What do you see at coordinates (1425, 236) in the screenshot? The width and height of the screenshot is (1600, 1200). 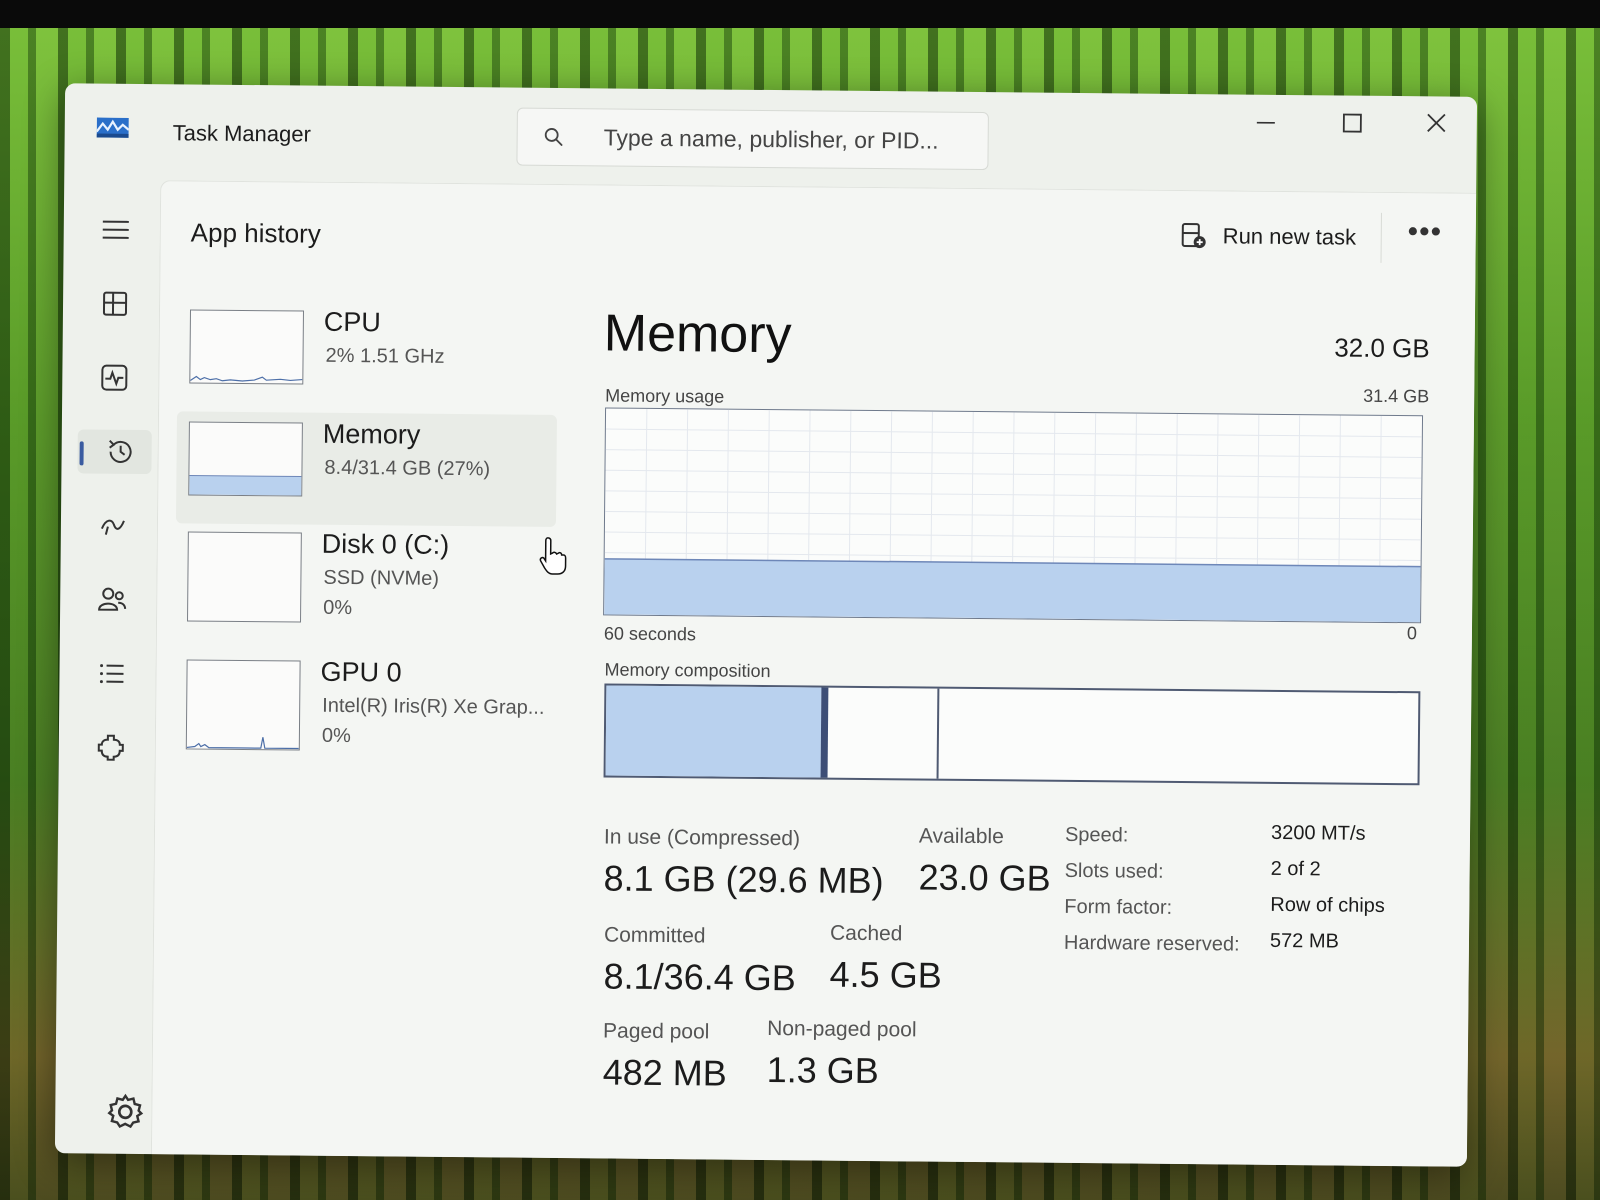 I see `more-options-button: •••` at bounding box center [1425, 236].